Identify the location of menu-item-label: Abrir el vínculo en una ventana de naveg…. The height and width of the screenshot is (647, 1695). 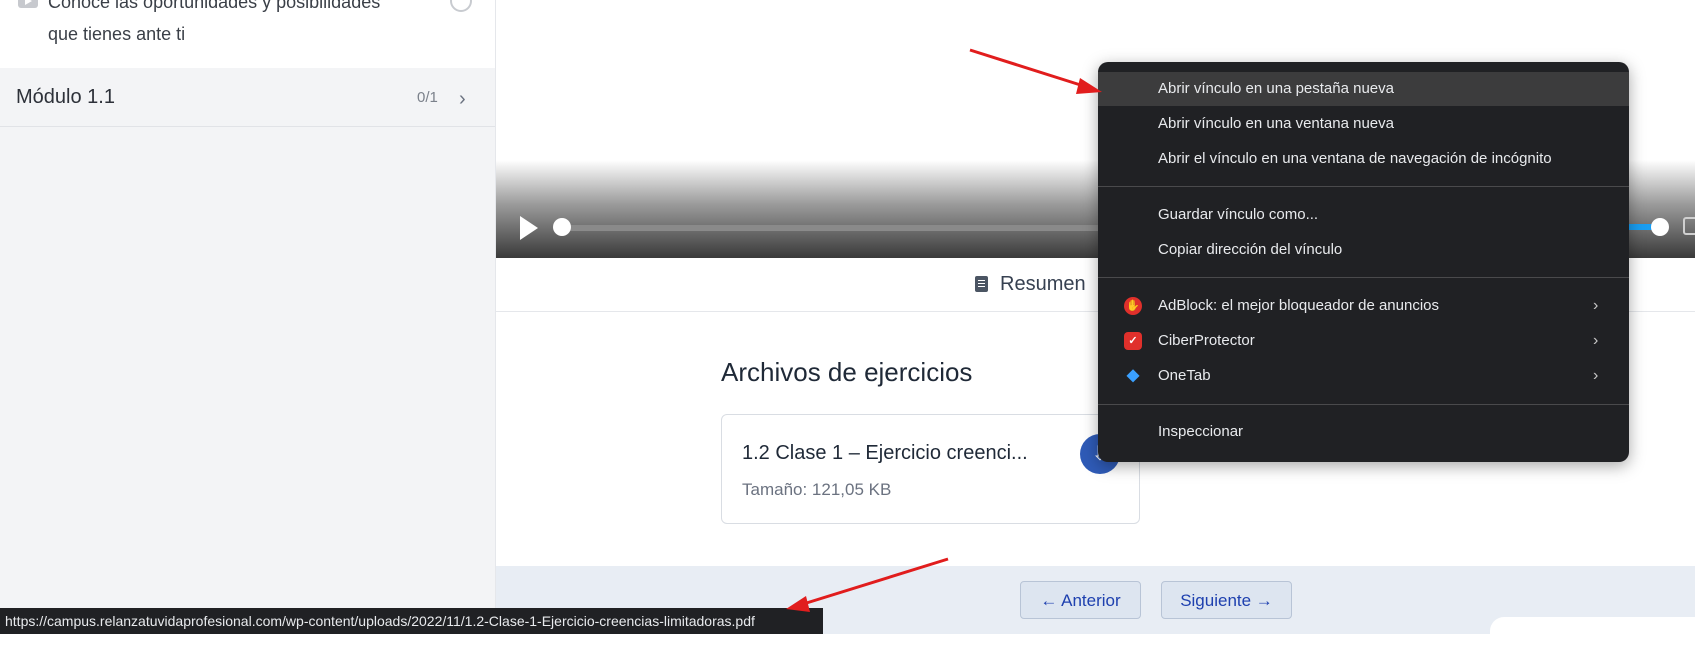
(1355, 158).